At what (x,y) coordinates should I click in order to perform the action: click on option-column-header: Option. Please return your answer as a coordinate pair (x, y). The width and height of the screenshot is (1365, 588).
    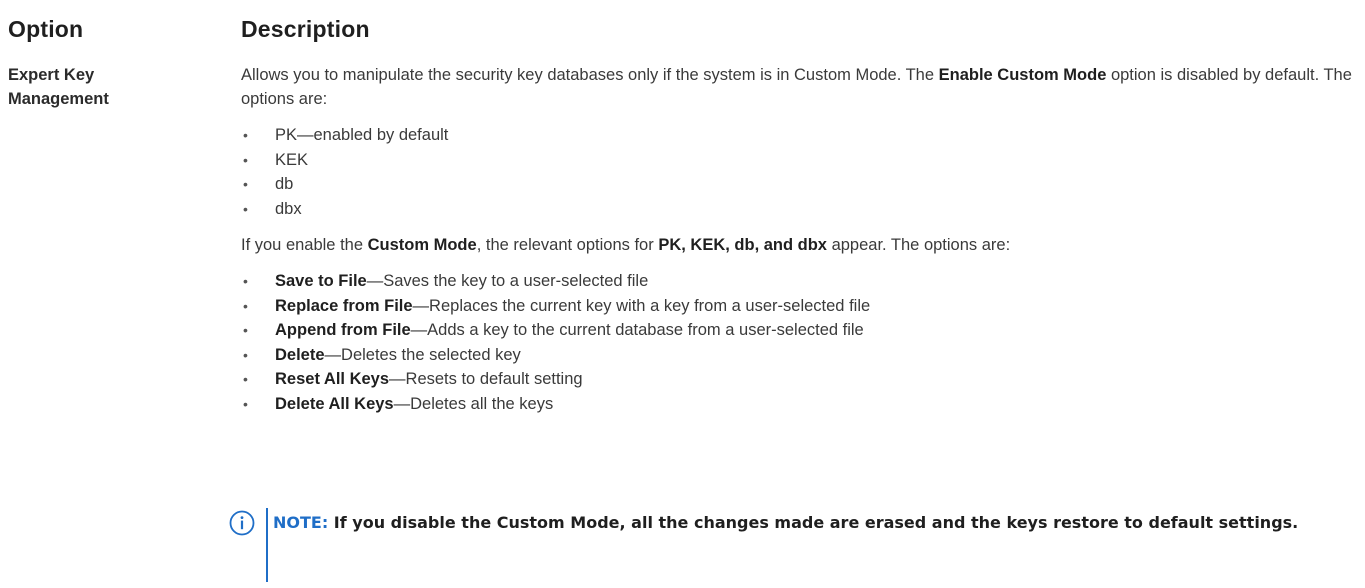
    Looking at the image, I should click on (46, 29).